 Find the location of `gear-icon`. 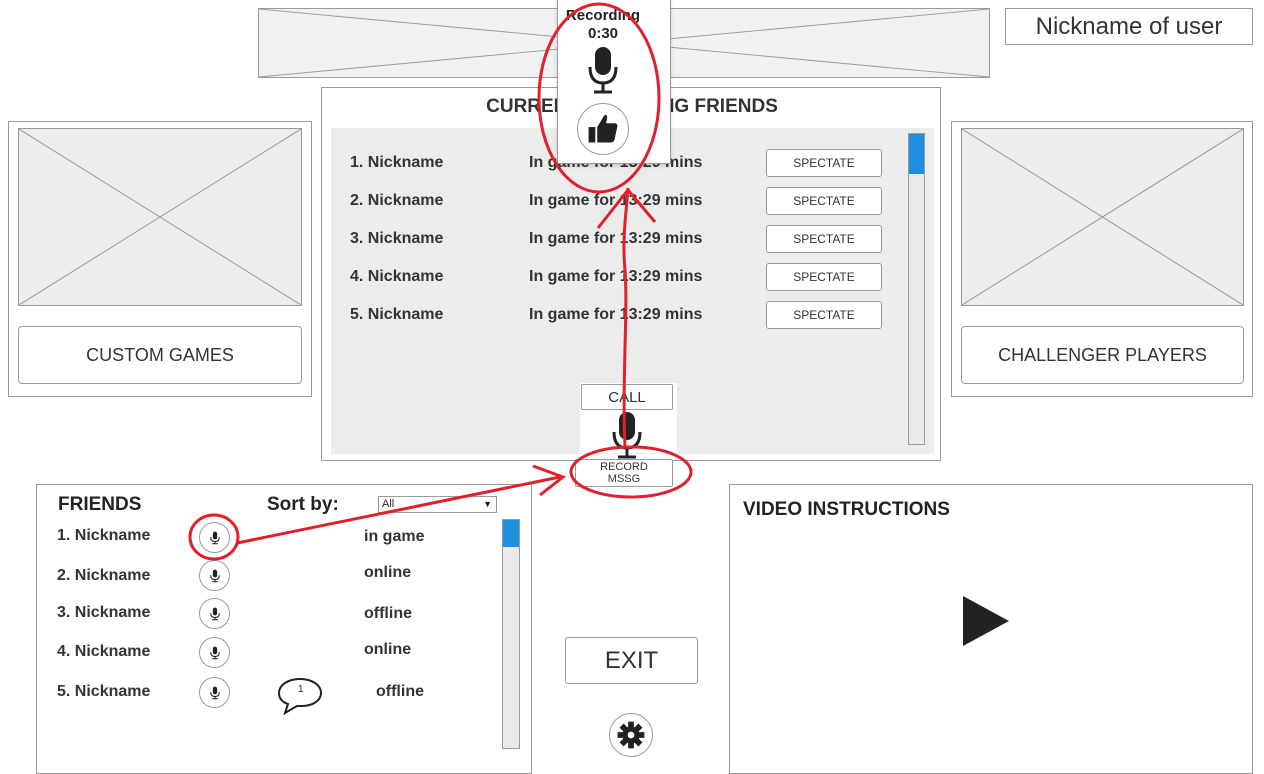

gear-icon is located at coordinates (631, 735).